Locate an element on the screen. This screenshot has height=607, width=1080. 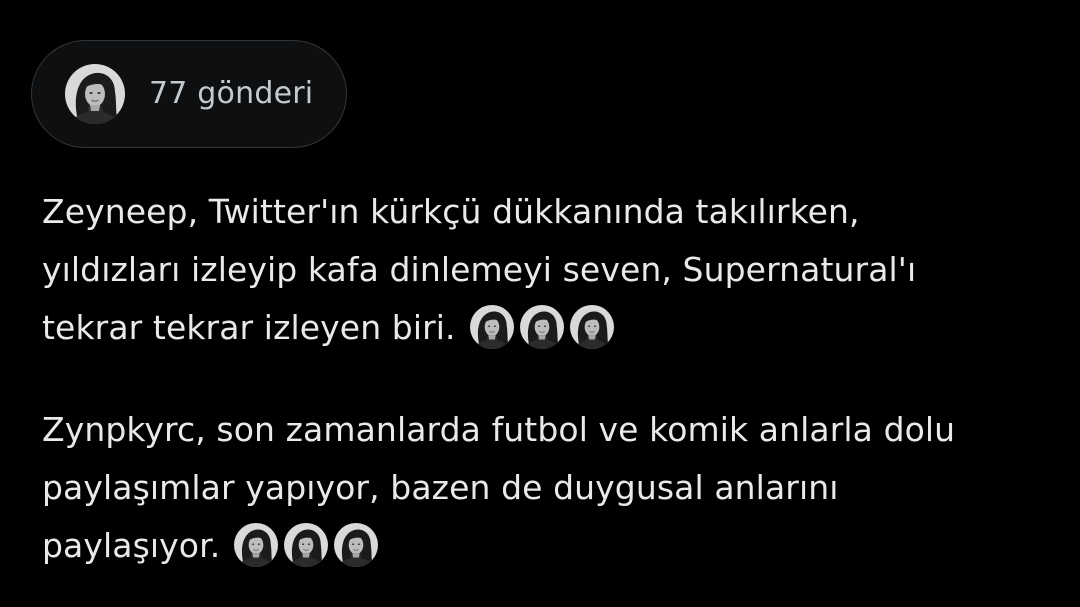
profile-avatar is located at coordinates (95, 94).